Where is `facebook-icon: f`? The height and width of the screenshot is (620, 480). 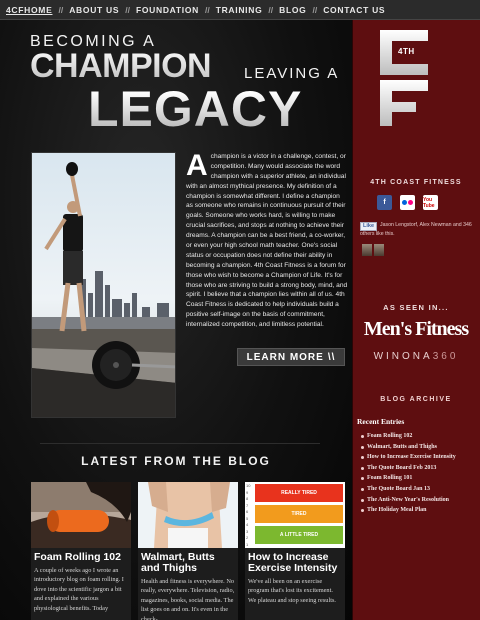
facebook-icon: f is located at coordinates (384, 202).